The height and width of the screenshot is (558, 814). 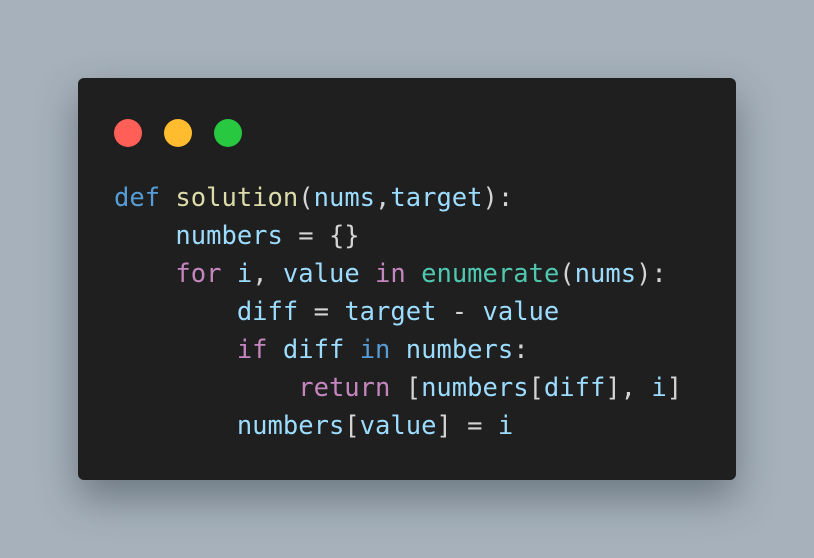 What do you see at coordinates (467, 426) in the screenshot?
I see `code-token: ] =` at bounding box center [467, 426].